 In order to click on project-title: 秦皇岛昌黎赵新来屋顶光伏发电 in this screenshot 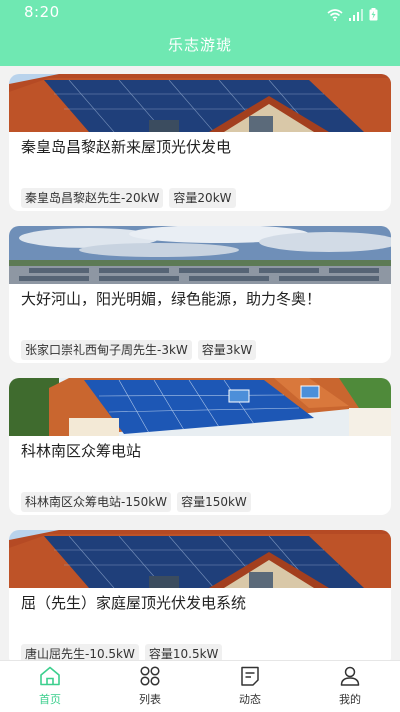, I will do `click(126, 147)`.